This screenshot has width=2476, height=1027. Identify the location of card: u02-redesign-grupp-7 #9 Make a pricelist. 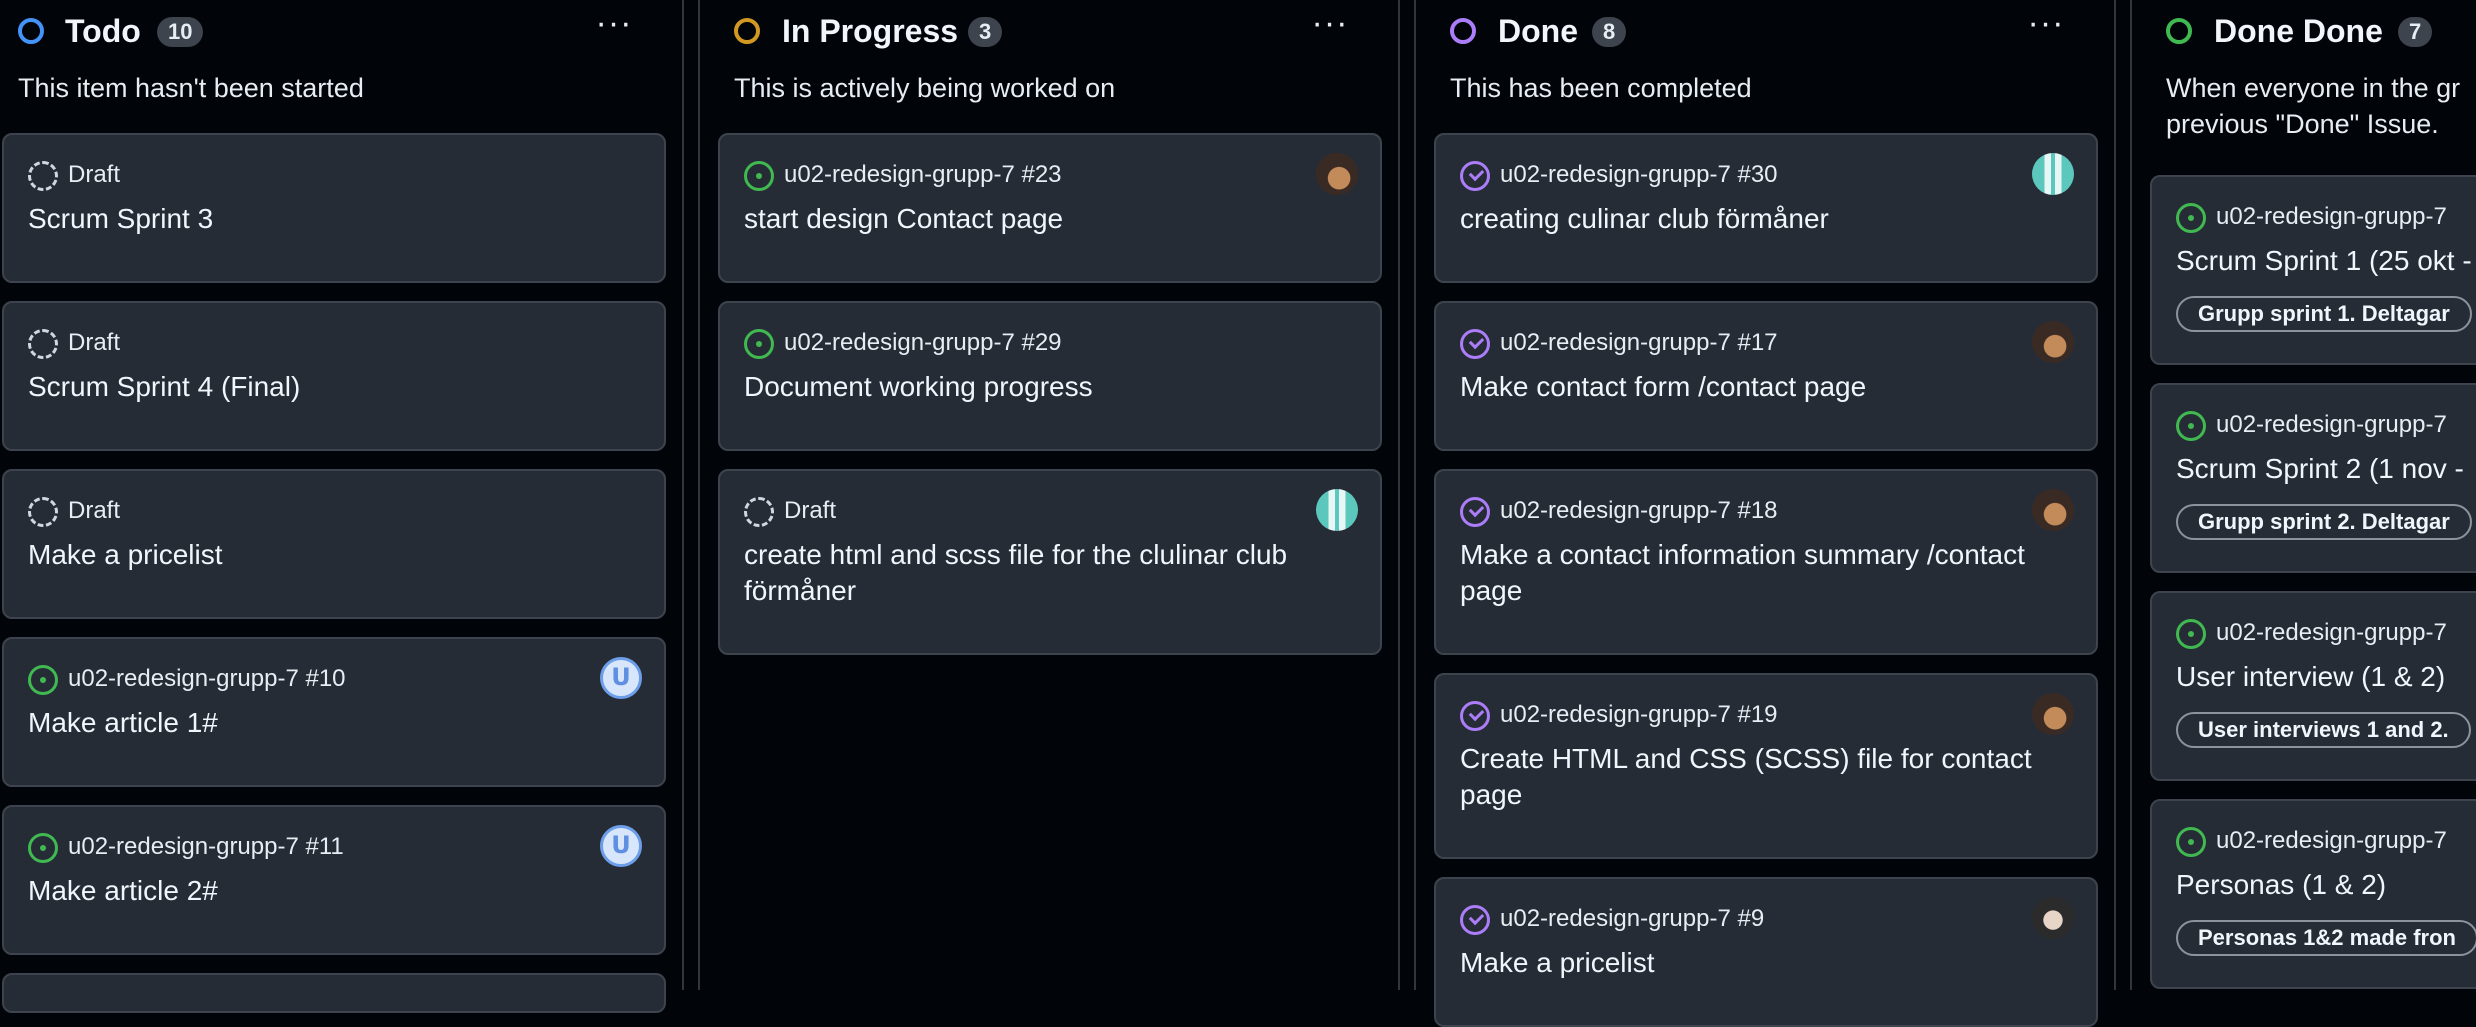
(1766, 952).